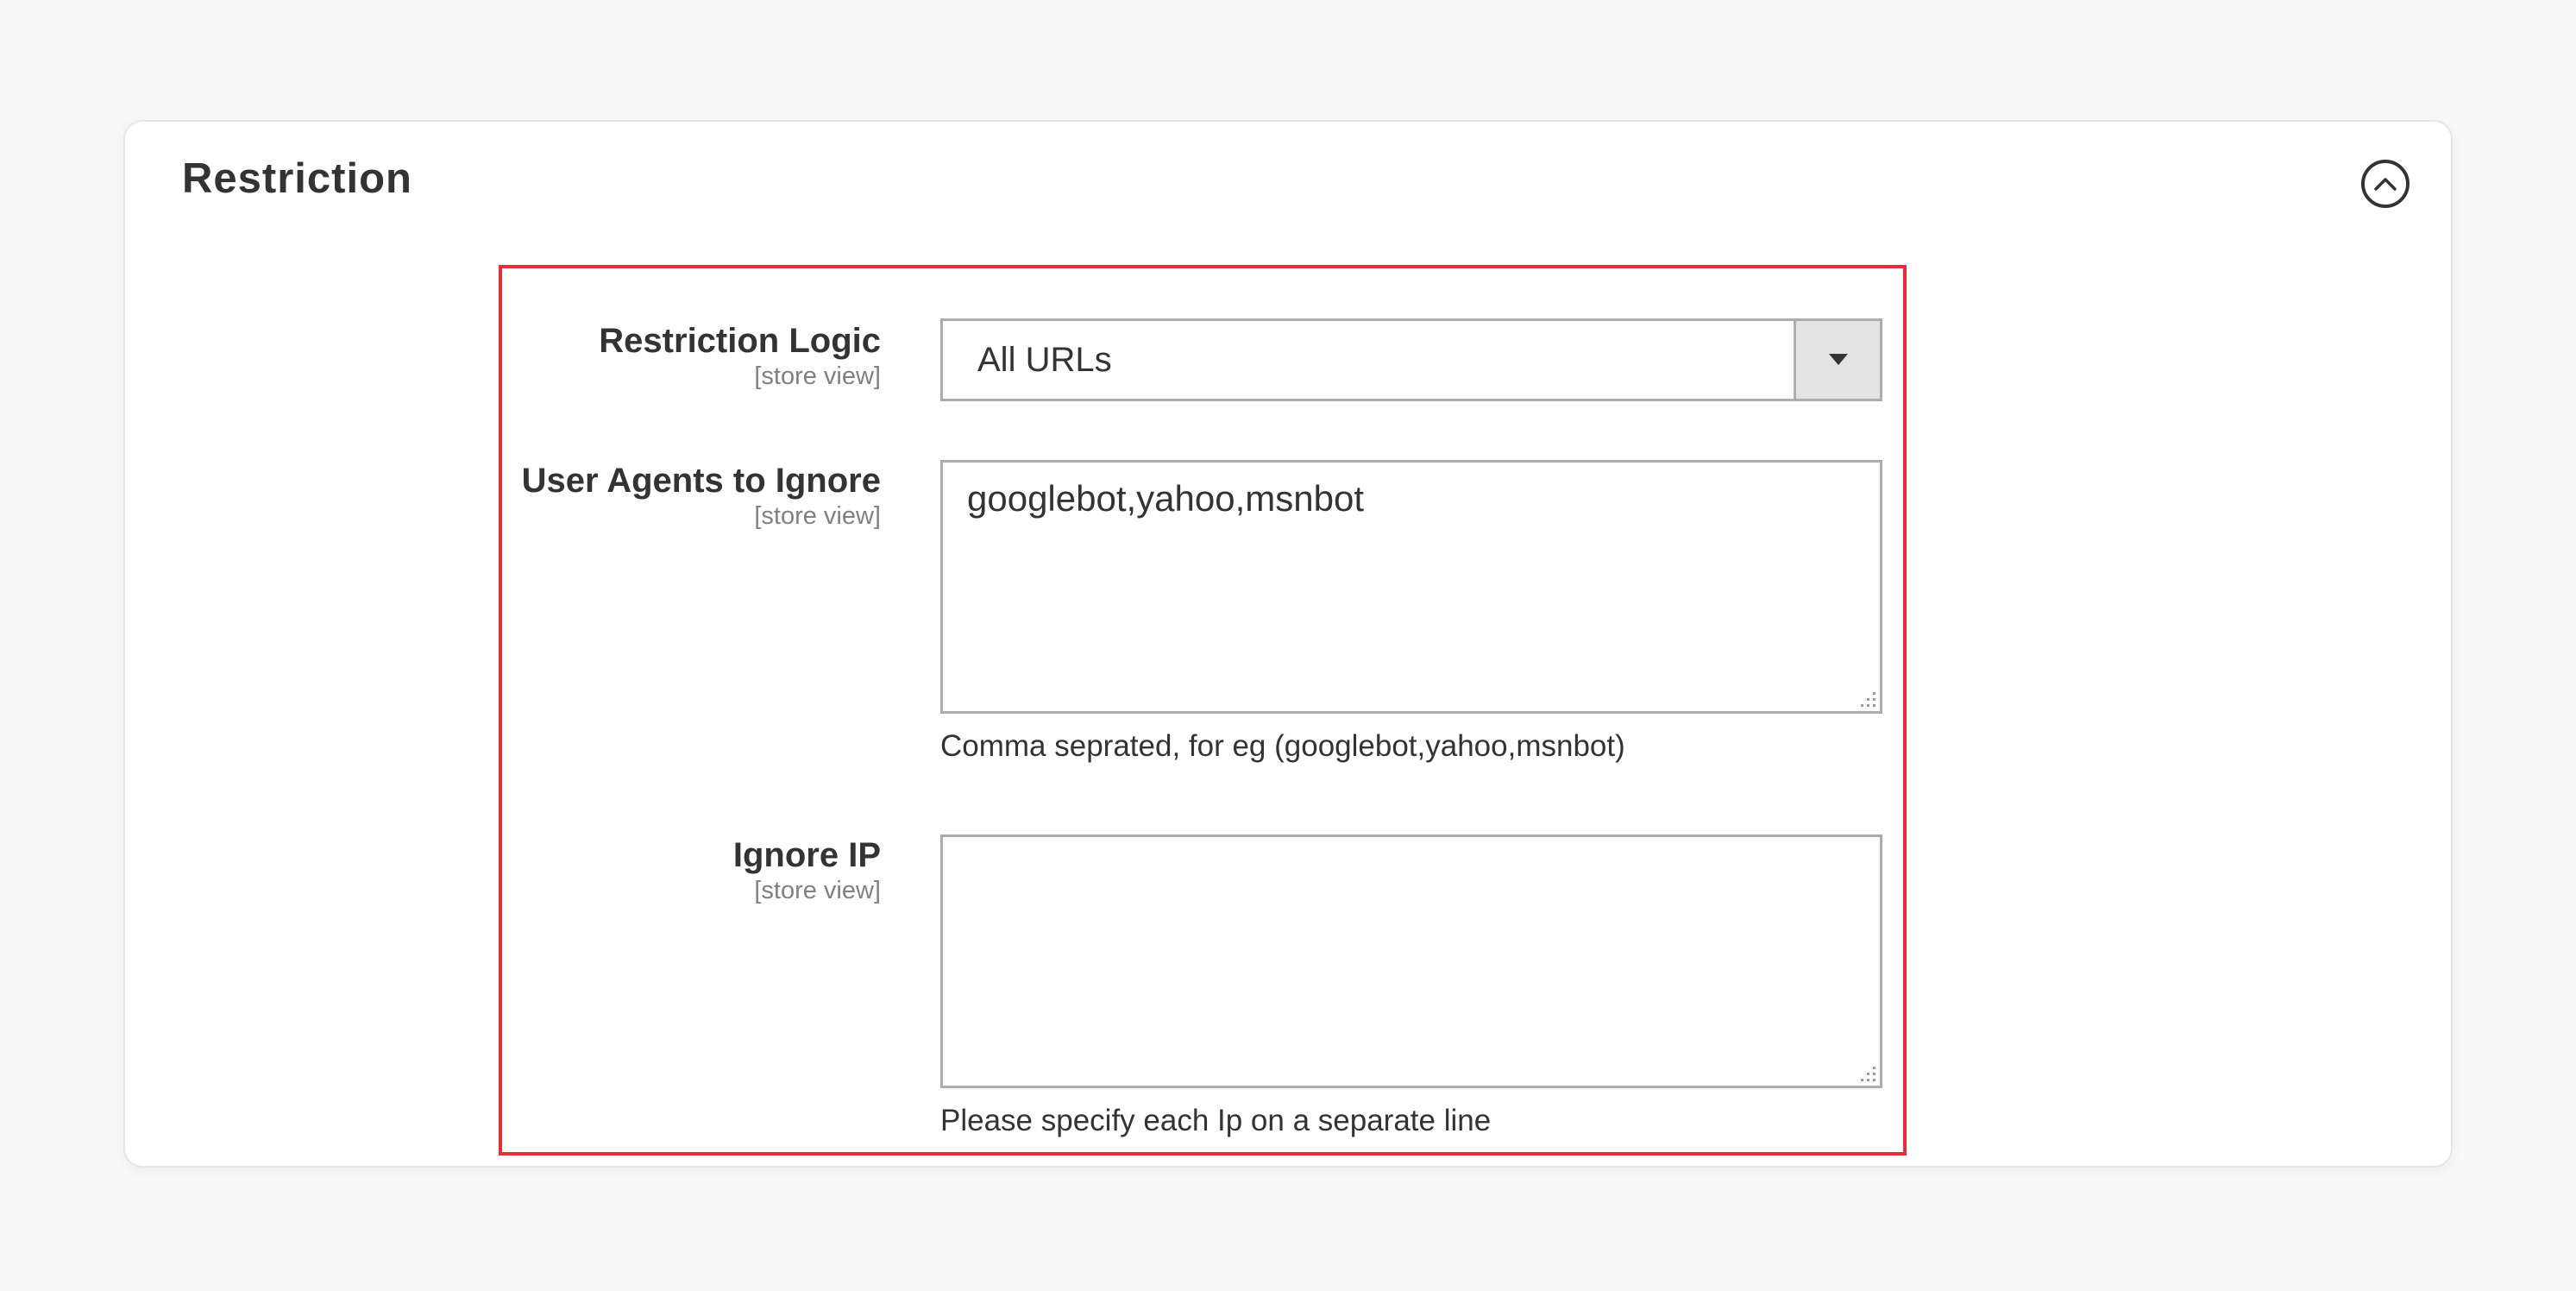  Describe the element at coordinates (1411, 961) in the screenshot. I see `ignore-ip-textarea` at that location.